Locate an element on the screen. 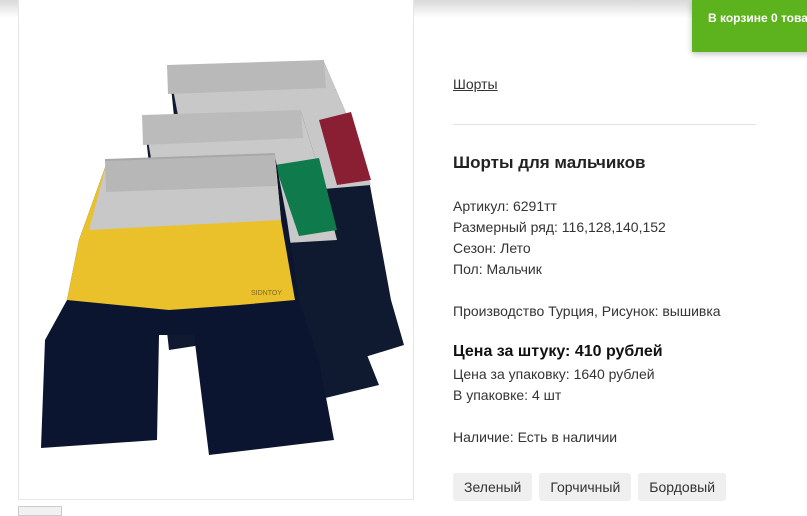 The image size is (807, 516). color-option-green: Зеленый is located at coordinates (493, 487).